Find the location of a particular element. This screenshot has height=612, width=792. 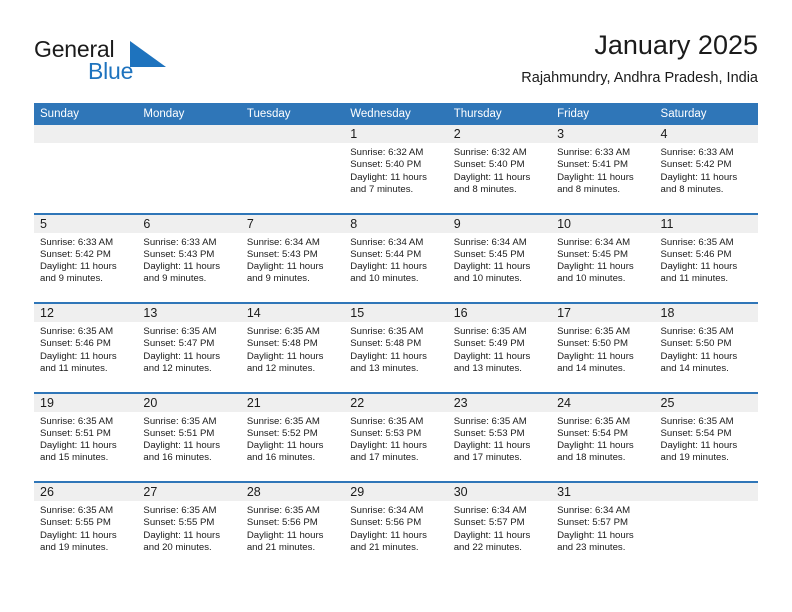

day-number-band: 12 is located at coordinates (86, 313).